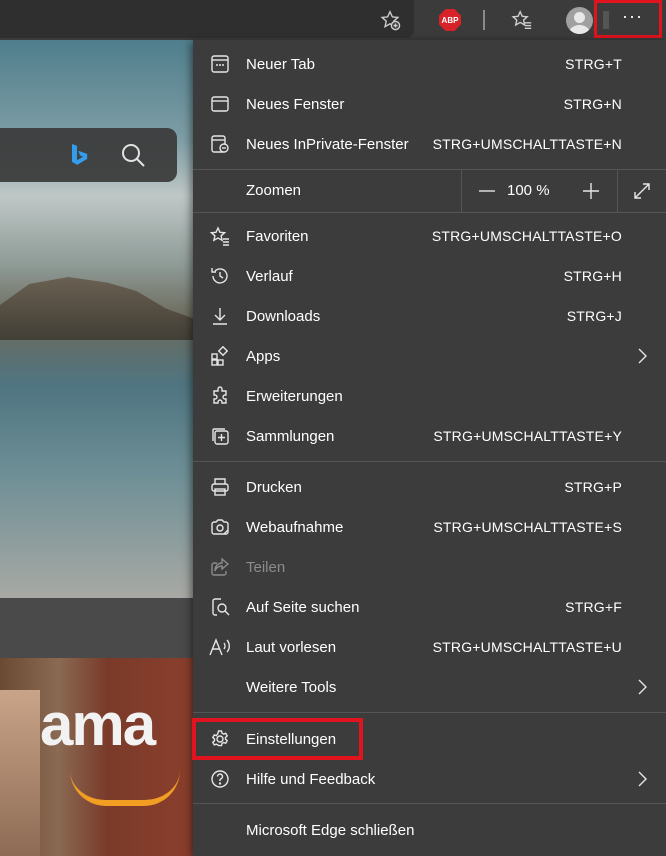  Describe the element at coordinates (220, 487) in the screenshot. I see `printer-icon` at that location.